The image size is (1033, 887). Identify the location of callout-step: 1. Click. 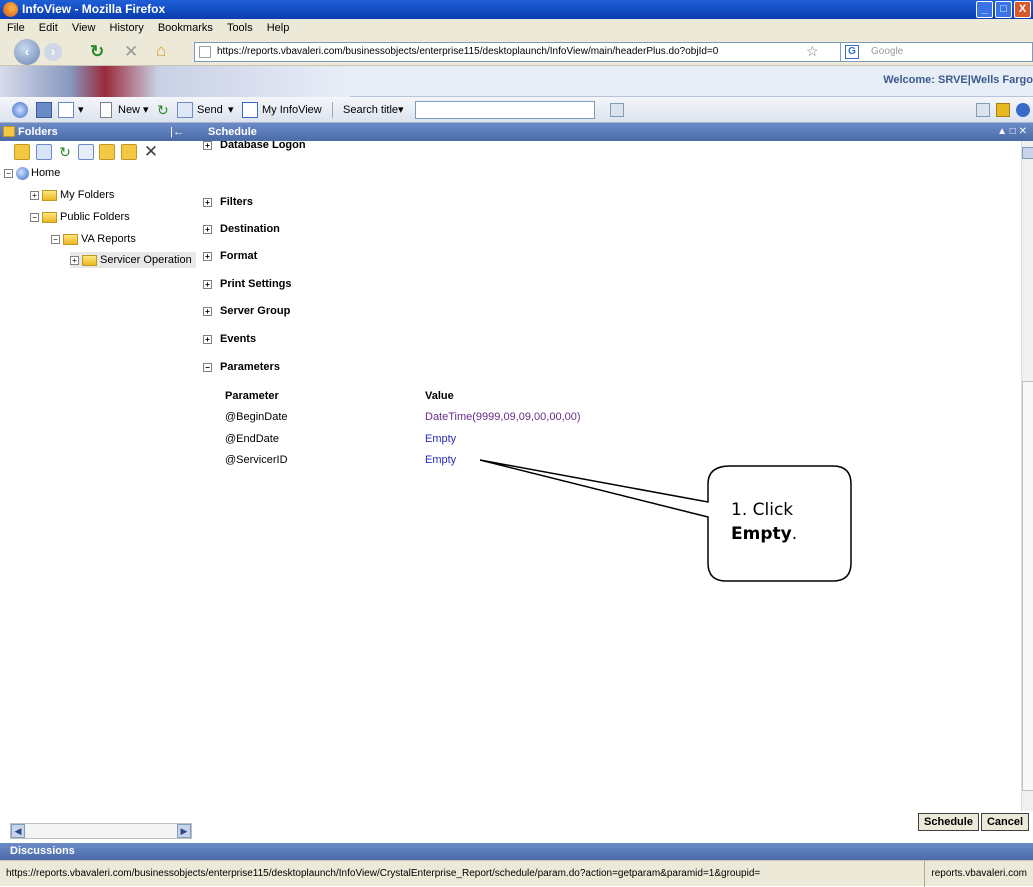
(762, 510).